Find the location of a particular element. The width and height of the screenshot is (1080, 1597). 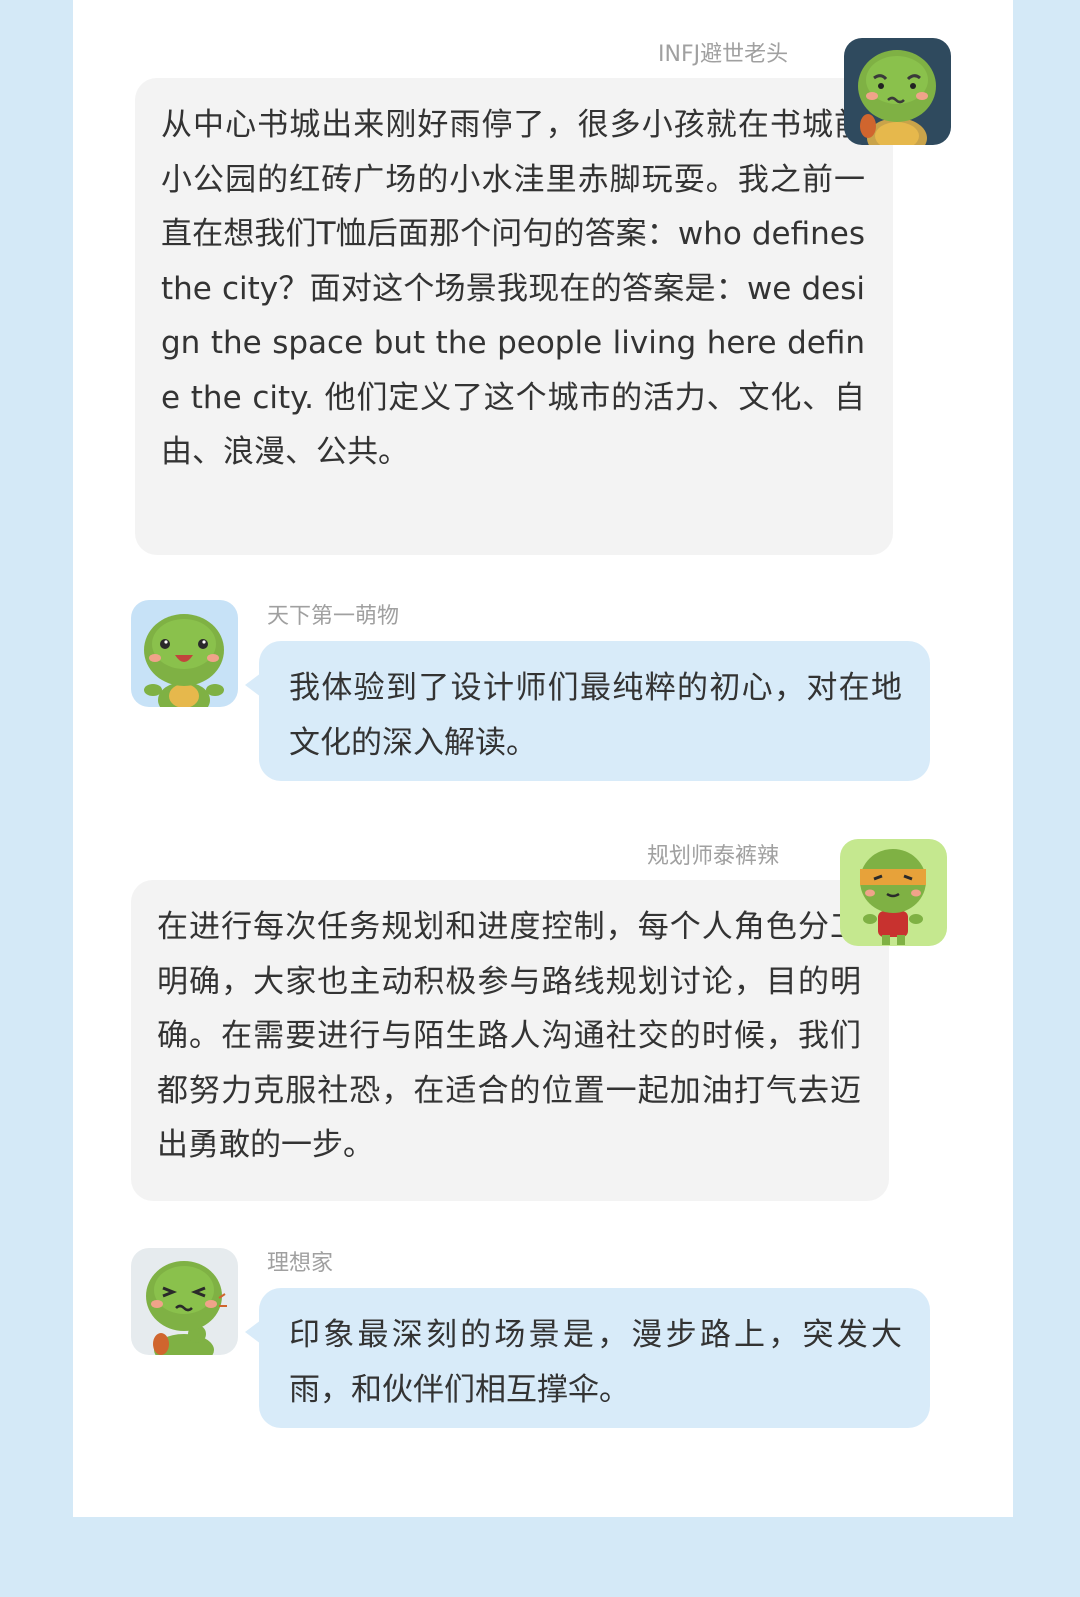

sender-name: 天下第一萌物 is located at coordinates (333, 616).